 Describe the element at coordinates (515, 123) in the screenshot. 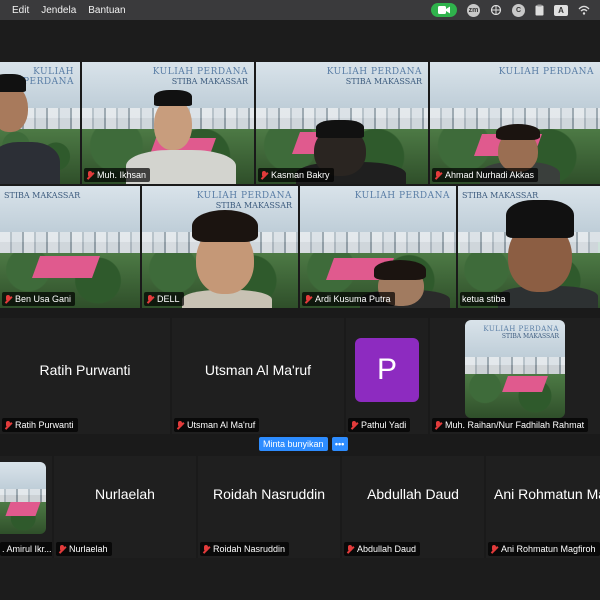

I see `participant-tile: KULIAH PERDANA Ahmad Nurhadi Akkas` at that location.